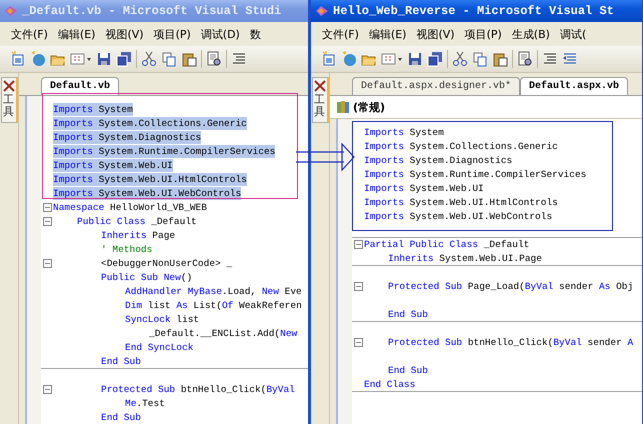 The width and height of the screenshot is (643, 424). Describe the element at coordinates (137, 221) in the screenshot. I see `code-line: Public Class _Default` at that location.